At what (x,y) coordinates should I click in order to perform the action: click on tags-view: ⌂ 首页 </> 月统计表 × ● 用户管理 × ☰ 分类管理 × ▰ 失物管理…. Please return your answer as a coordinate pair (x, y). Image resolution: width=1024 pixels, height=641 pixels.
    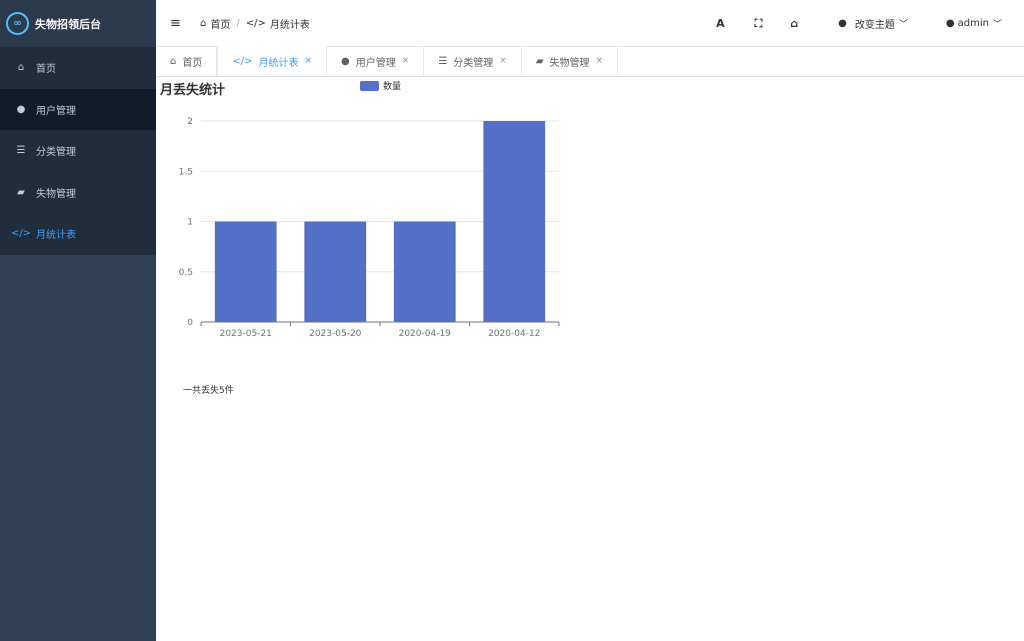
    Looking at the image, I should click on (590, 61).